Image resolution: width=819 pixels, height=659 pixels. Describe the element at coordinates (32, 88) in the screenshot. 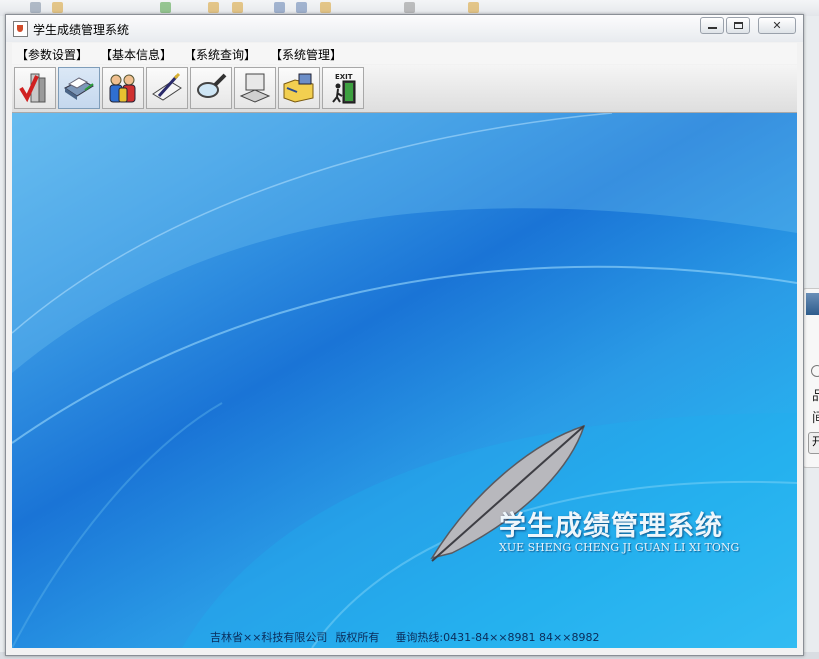

I see `checklist-icon` at that location.